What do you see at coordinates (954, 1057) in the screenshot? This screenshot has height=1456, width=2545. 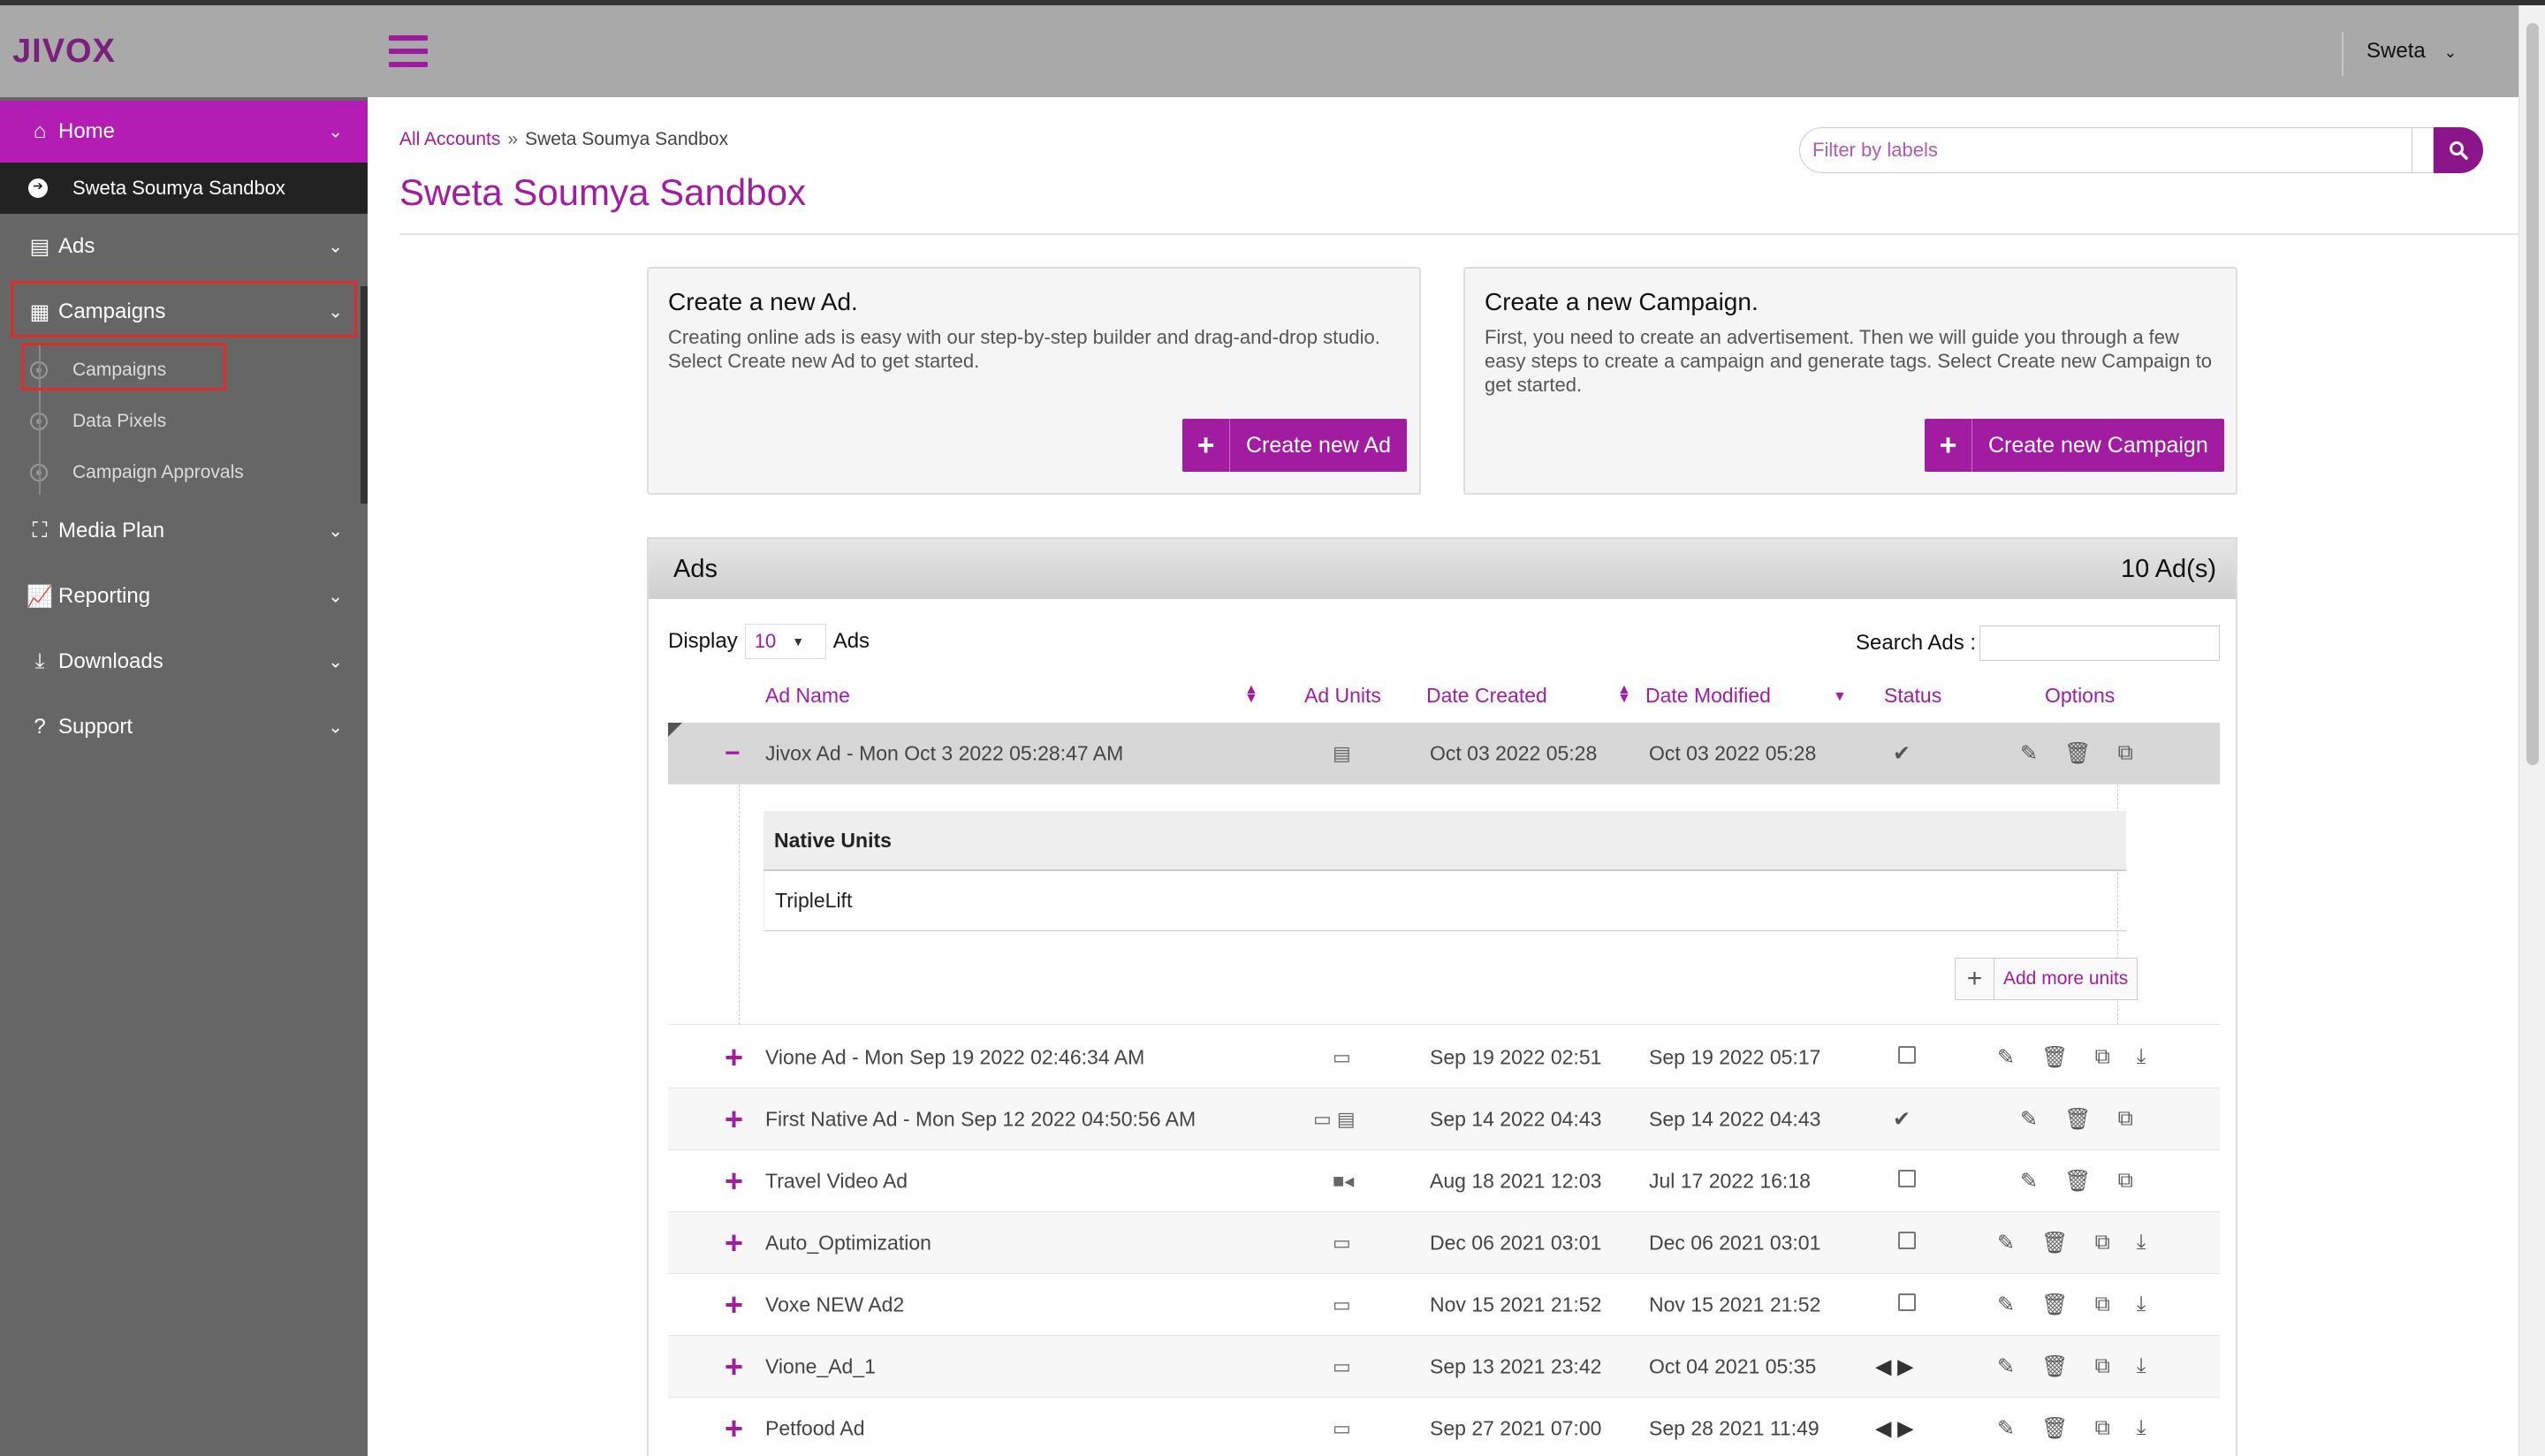 I see `ad-name: Vione Ad - Mon Sep 19 2022 02:46:34 AM` at bounding box center [954, 1057].